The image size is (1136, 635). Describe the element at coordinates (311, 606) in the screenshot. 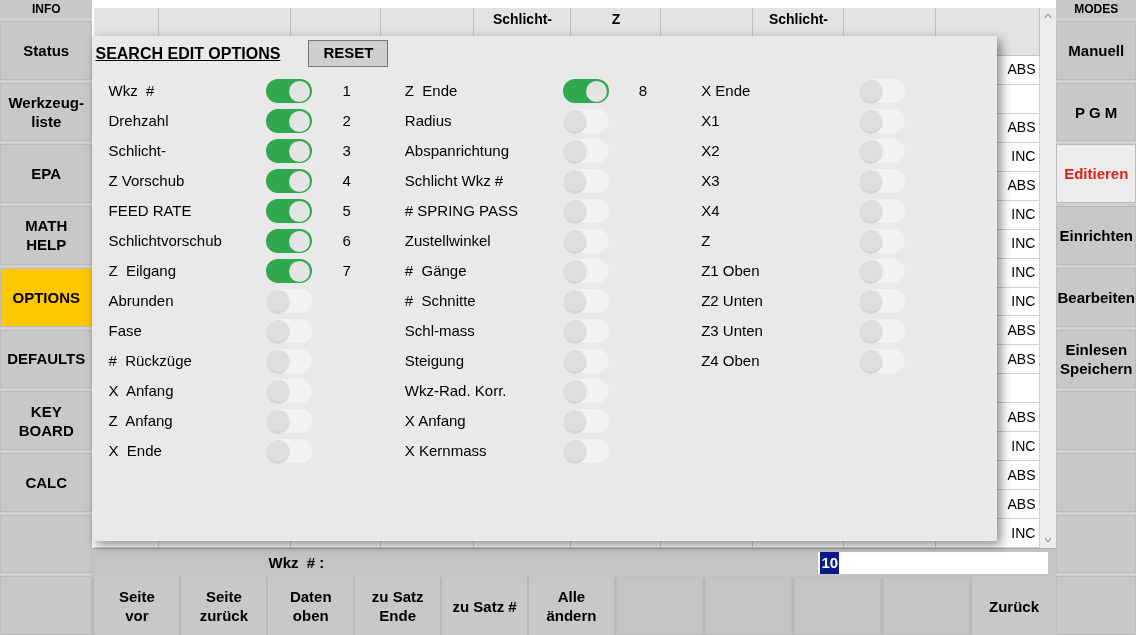

I see `toolbar-button: Daten oben` at that location.